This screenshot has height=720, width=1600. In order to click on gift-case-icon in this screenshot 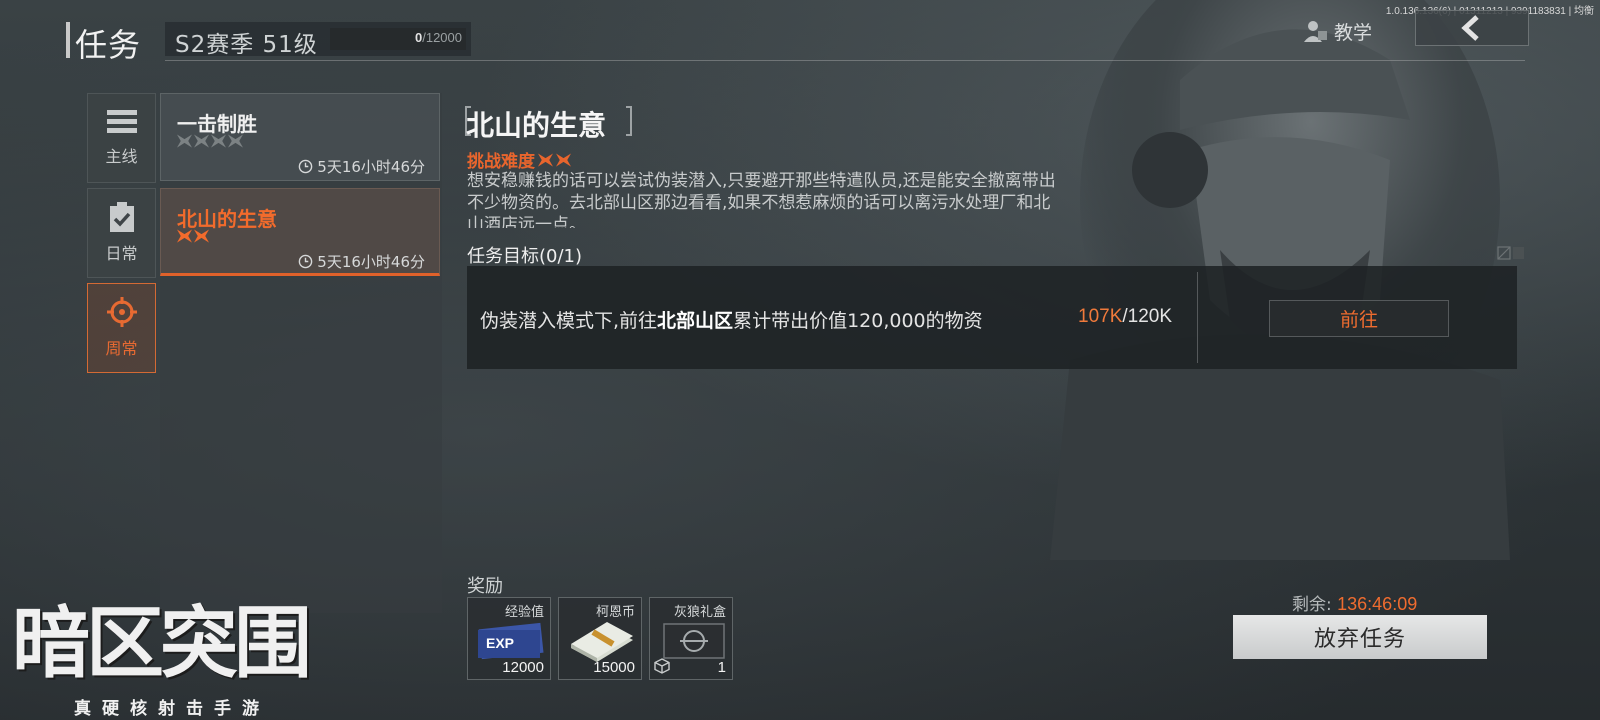, I will do `click(694, 641)`.